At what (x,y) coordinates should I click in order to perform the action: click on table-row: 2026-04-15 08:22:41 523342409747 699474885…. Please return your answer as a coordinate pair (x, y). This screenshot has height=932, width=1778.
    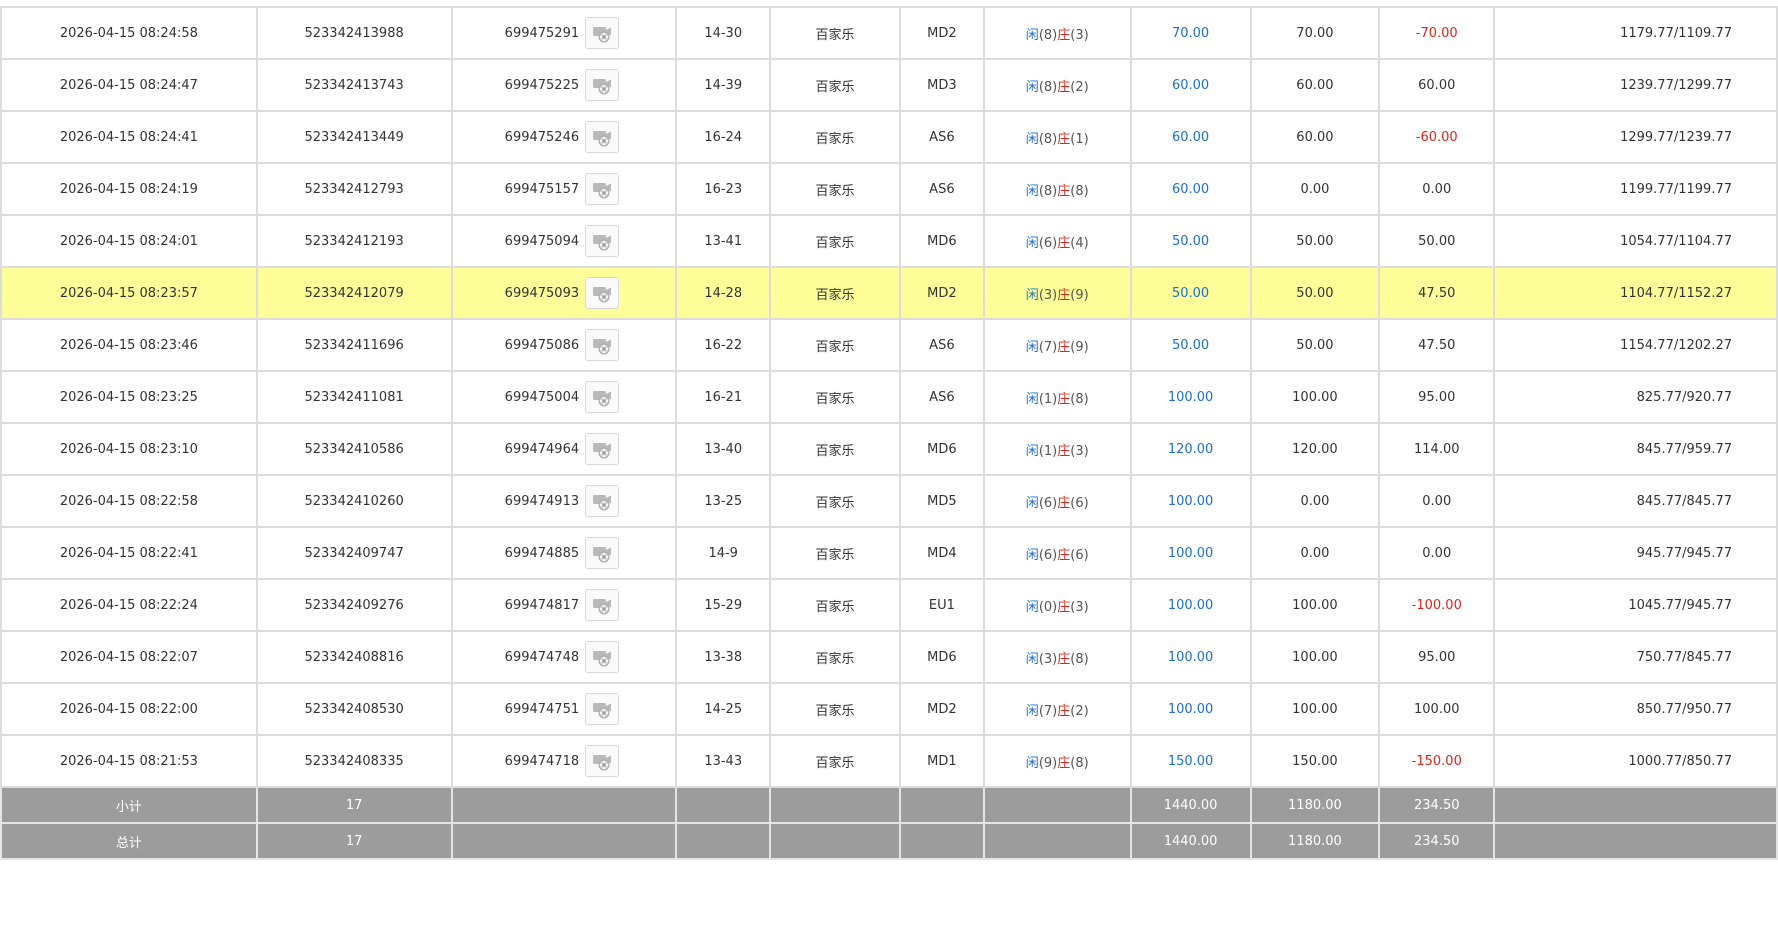
    Looking at the image, I should click on (889, 553).